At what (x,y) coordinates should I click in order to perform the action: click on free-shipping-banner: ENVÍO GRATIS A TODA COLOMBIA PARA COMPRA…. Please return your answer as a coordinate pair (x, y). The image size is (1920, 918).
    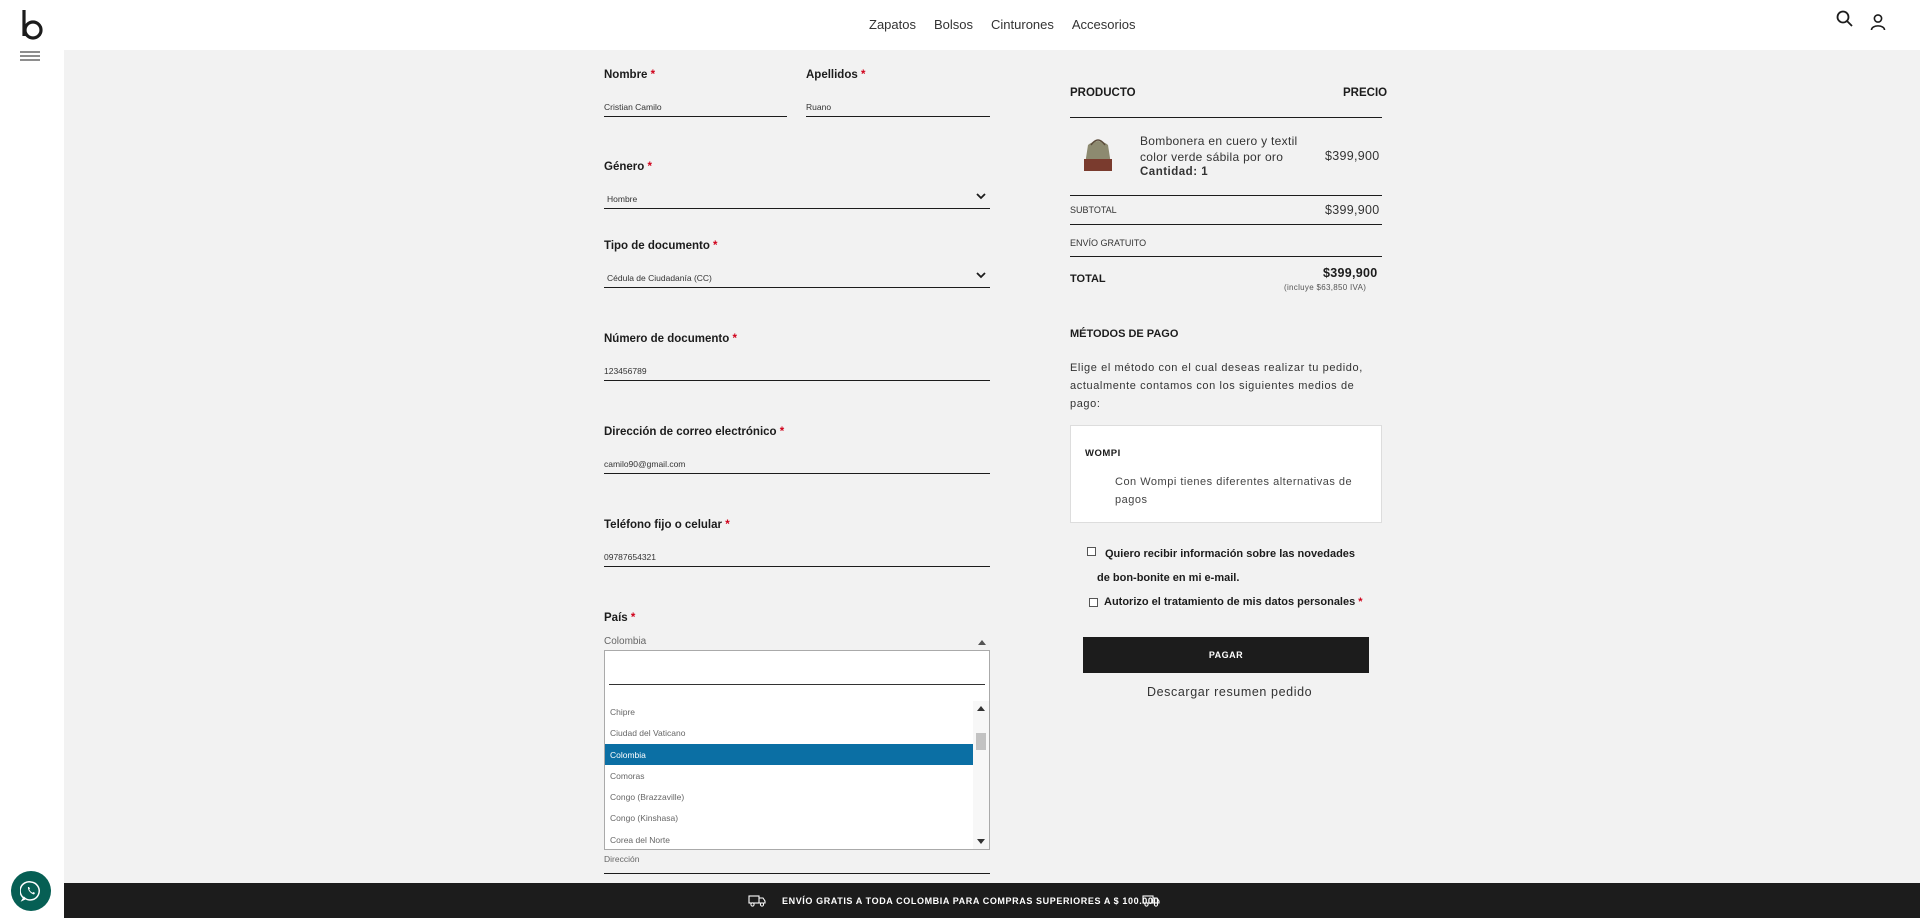
    Looking at the image, I should click on (992, 900).